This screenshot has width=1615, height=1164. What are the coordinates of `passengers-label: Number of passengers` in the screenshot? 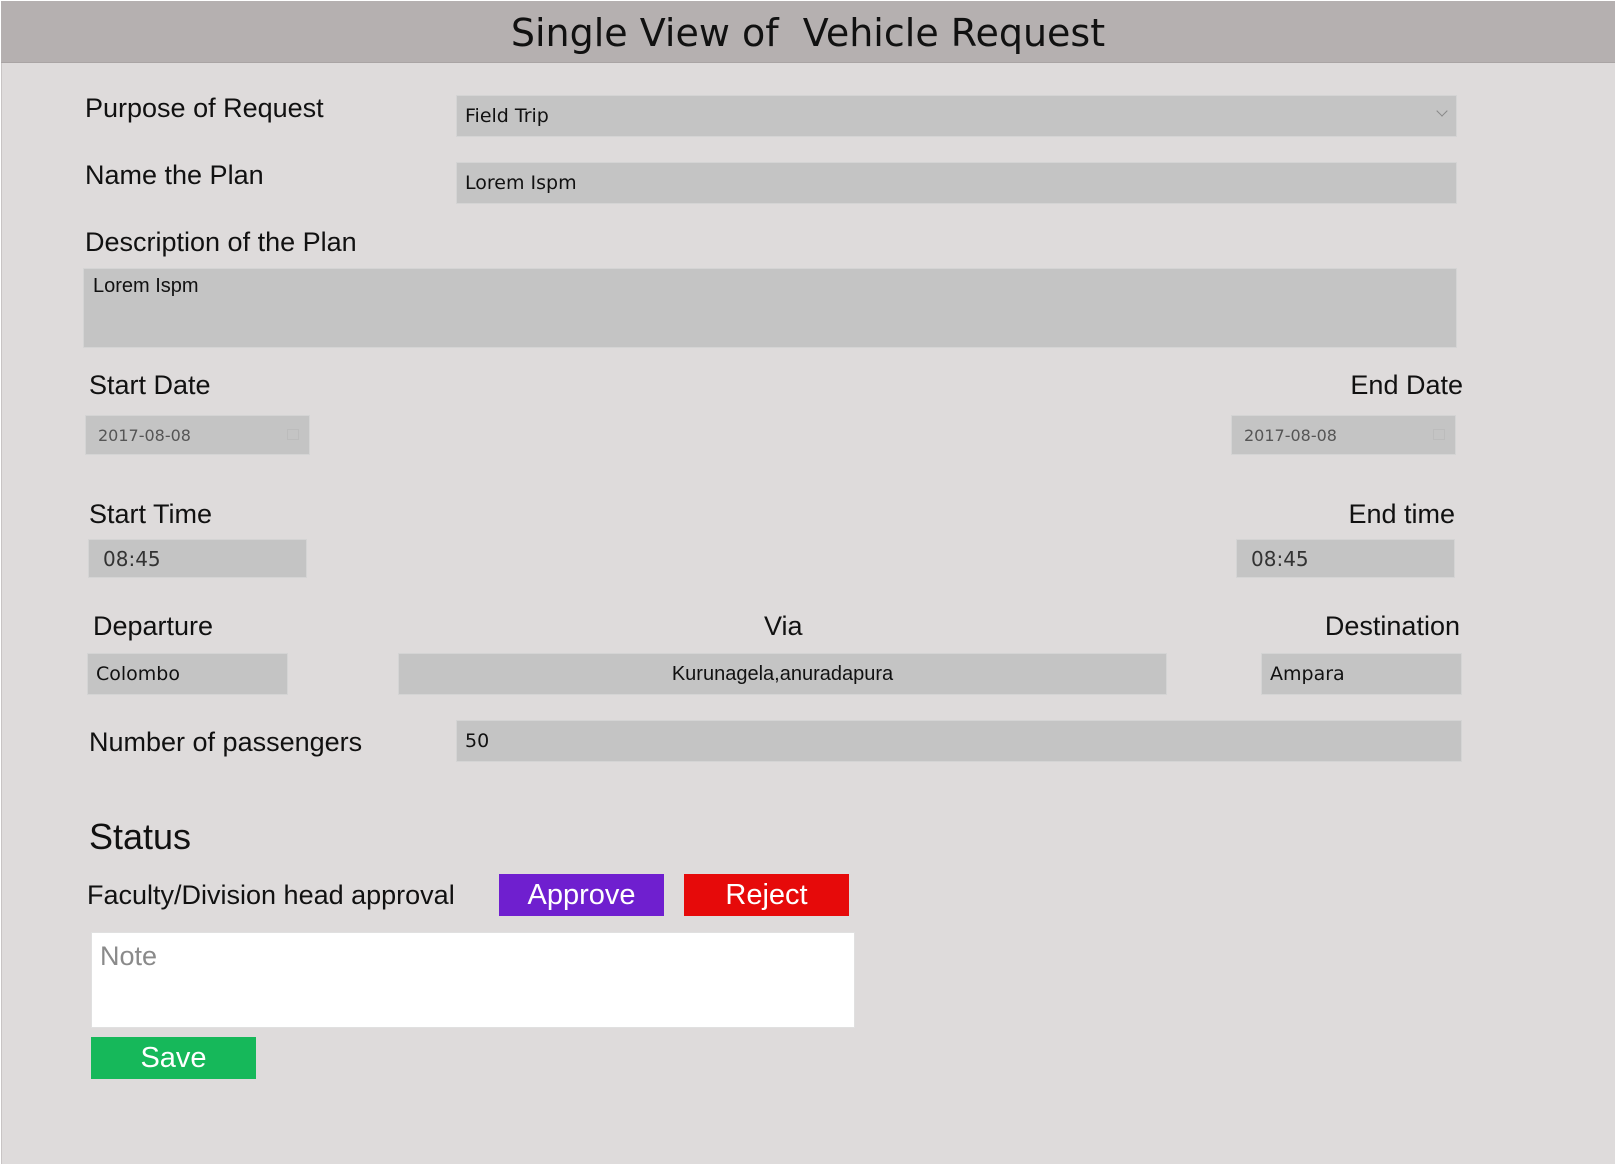 It's located at (226, 742).